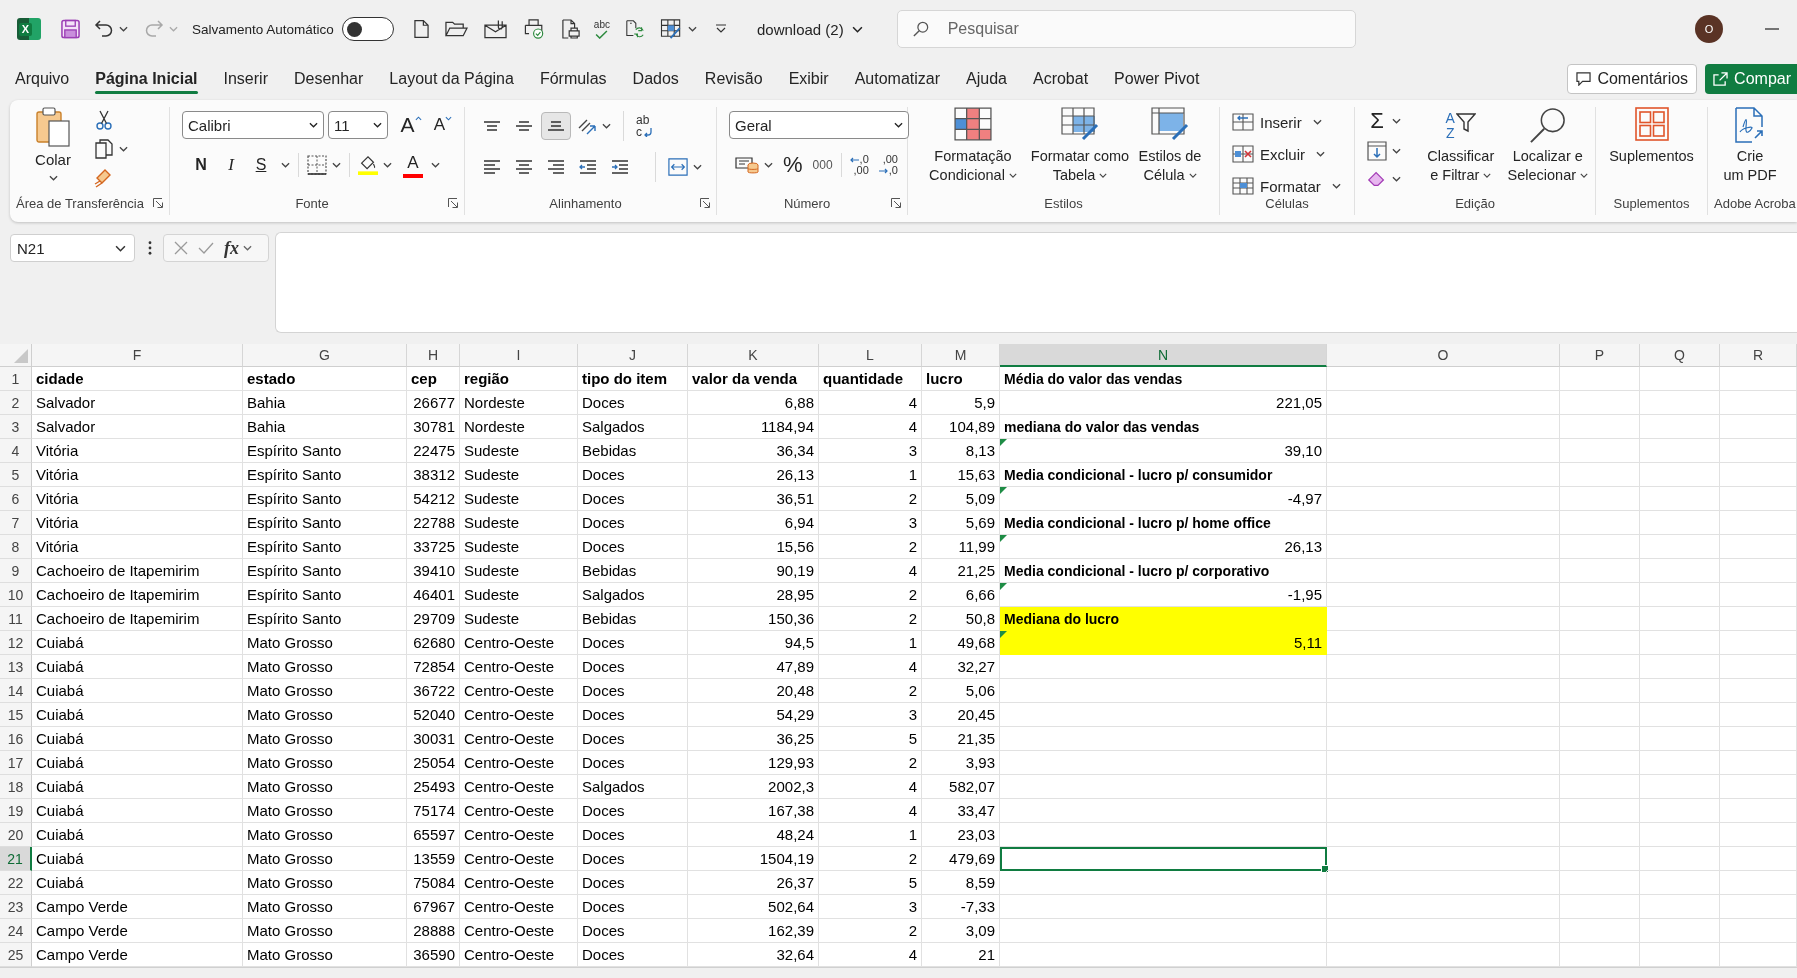 The width and height of the screenshot is (1797, 978). I want to click on conditional-formatting-button: Formatação Condicional, so click(973, 146).